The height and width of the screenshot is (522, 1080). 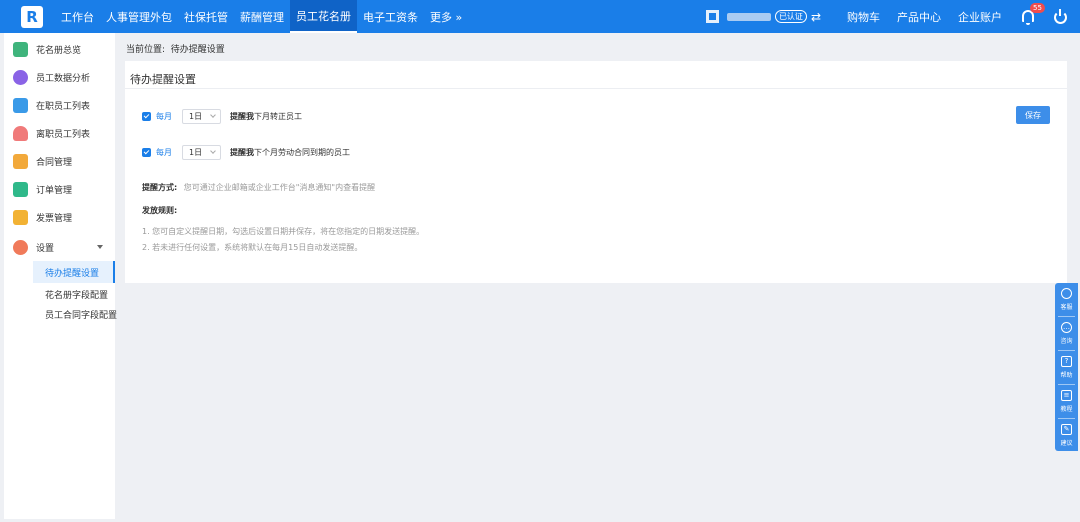 I want to click on sidebar-item-active-employees: 在职员工列表, so click(x=59, y=105).